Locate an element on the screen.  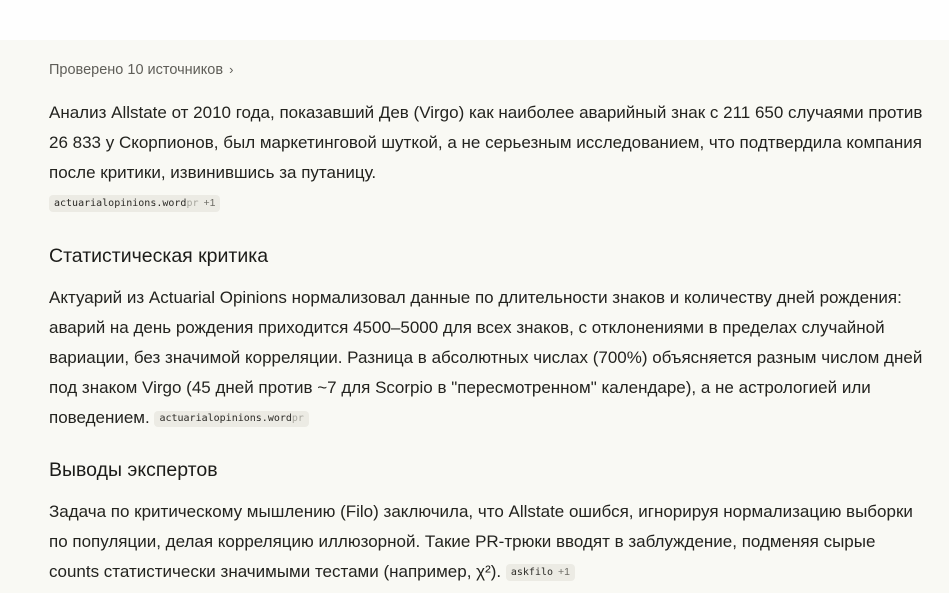
source-chip-label: askfilo is located at coordinates (532, 572).